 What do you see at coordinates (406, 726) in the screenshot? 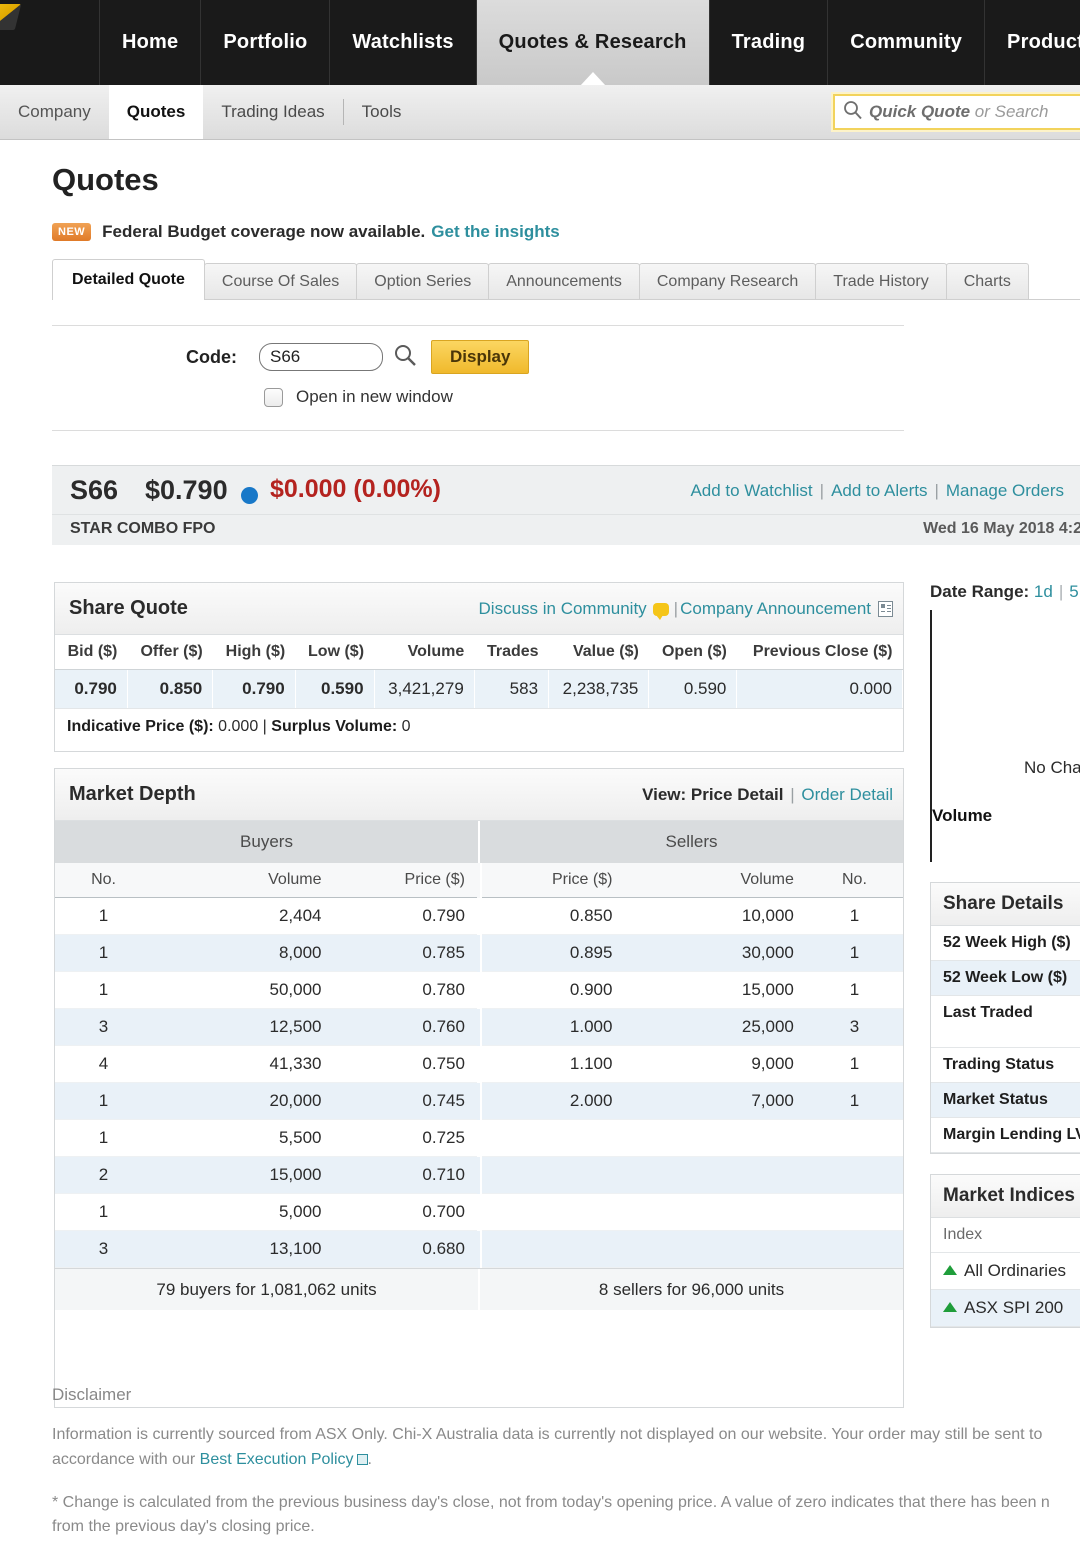
I see `surplus-volume-value: 0` at bounding box center [406, 726].